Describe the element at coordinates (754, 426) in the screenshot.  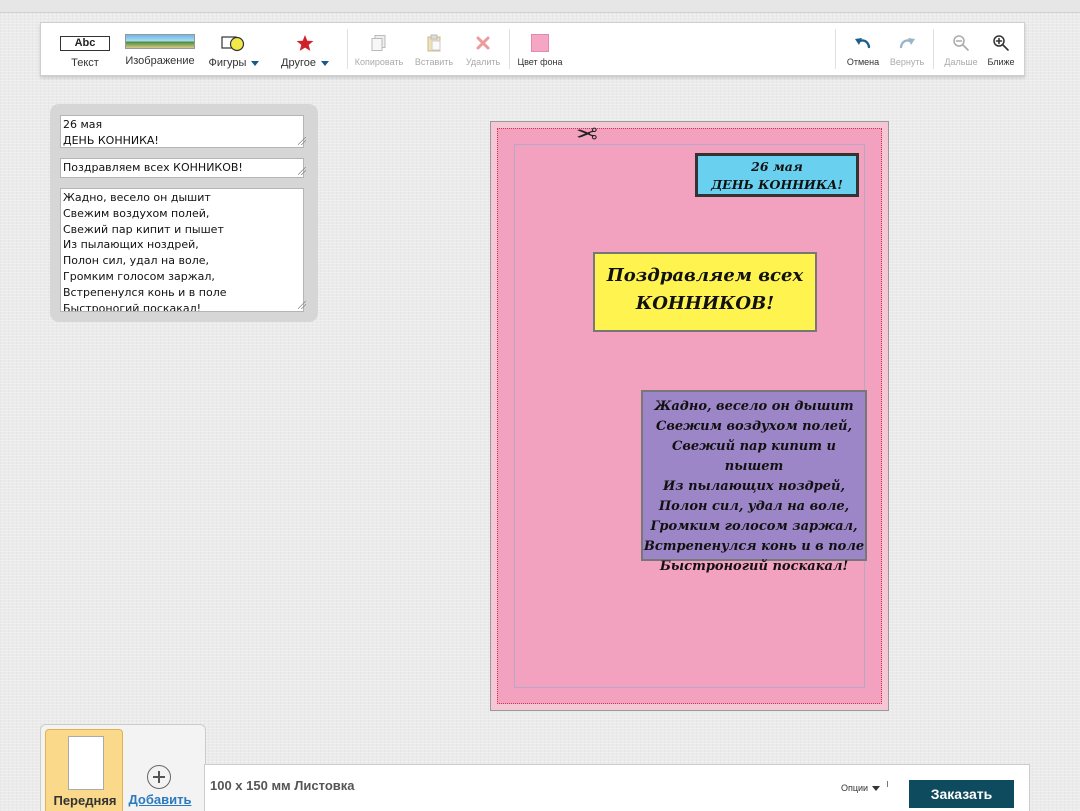
I see `poem-line: Свежим воздухом полей,` at that location.